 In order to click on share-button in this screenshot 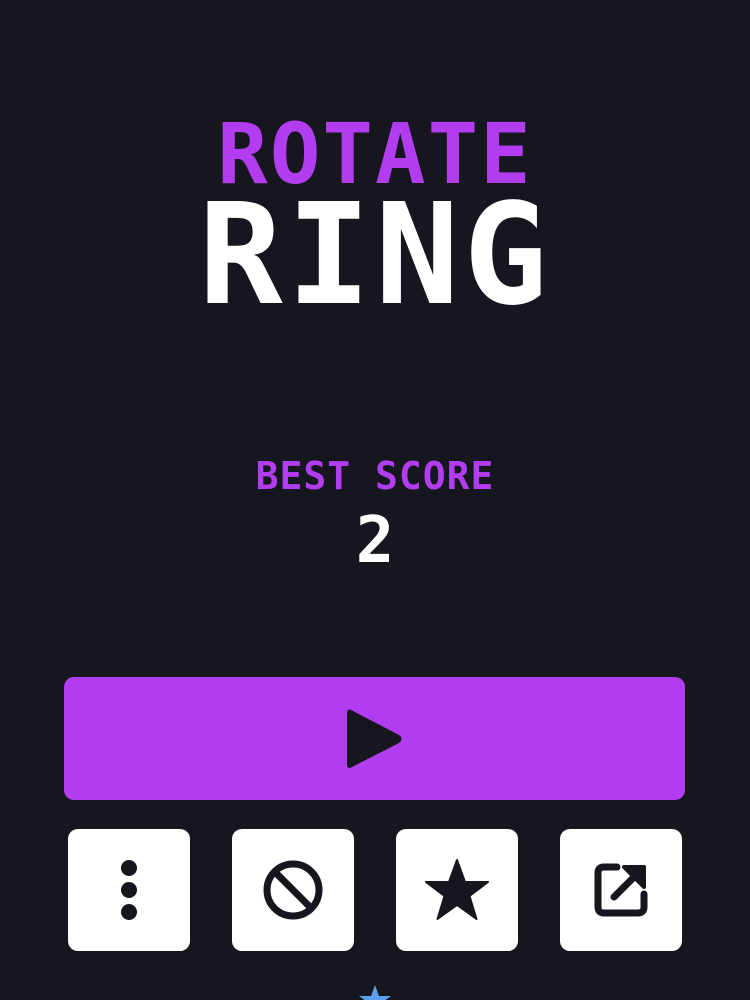, I will do `click(621, 890)`.